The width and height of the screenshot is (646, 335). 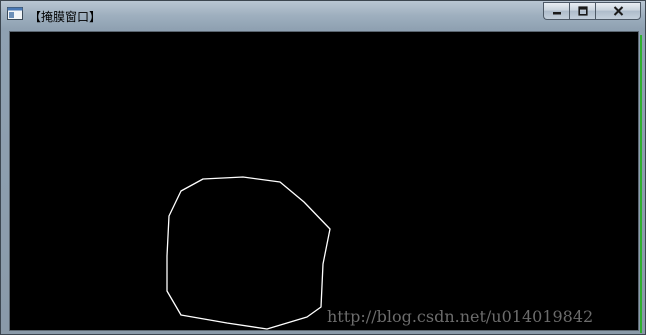 I want to click on window-title: 【掩膜窗口】, so click(x=65, y=17).